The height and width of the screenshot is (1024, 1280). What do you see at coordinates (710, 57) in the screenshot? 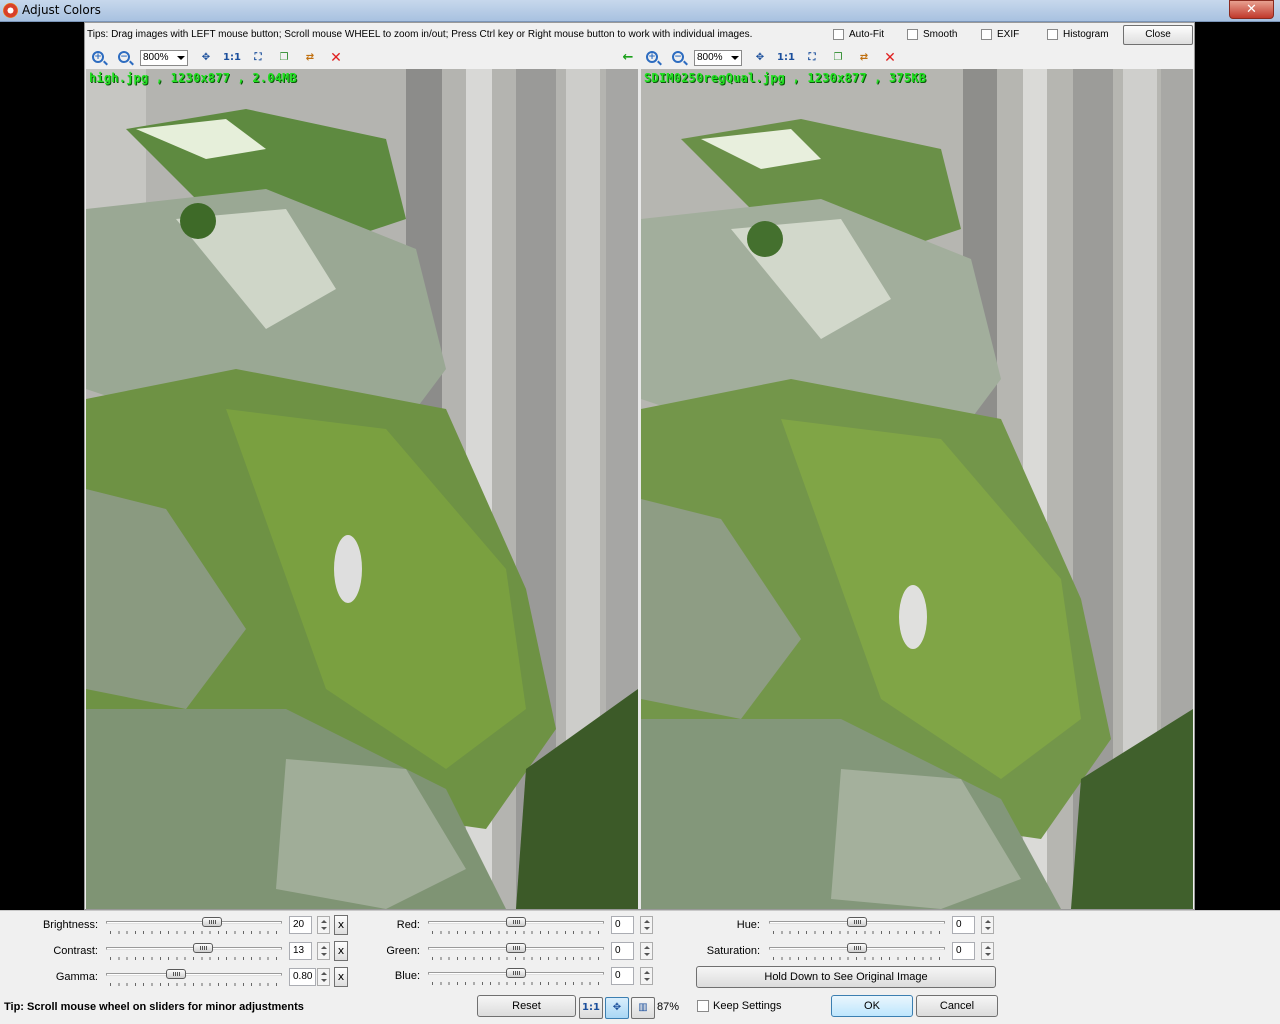
I see `right-zoom-value: 800%` at bounding box center [710, 57].